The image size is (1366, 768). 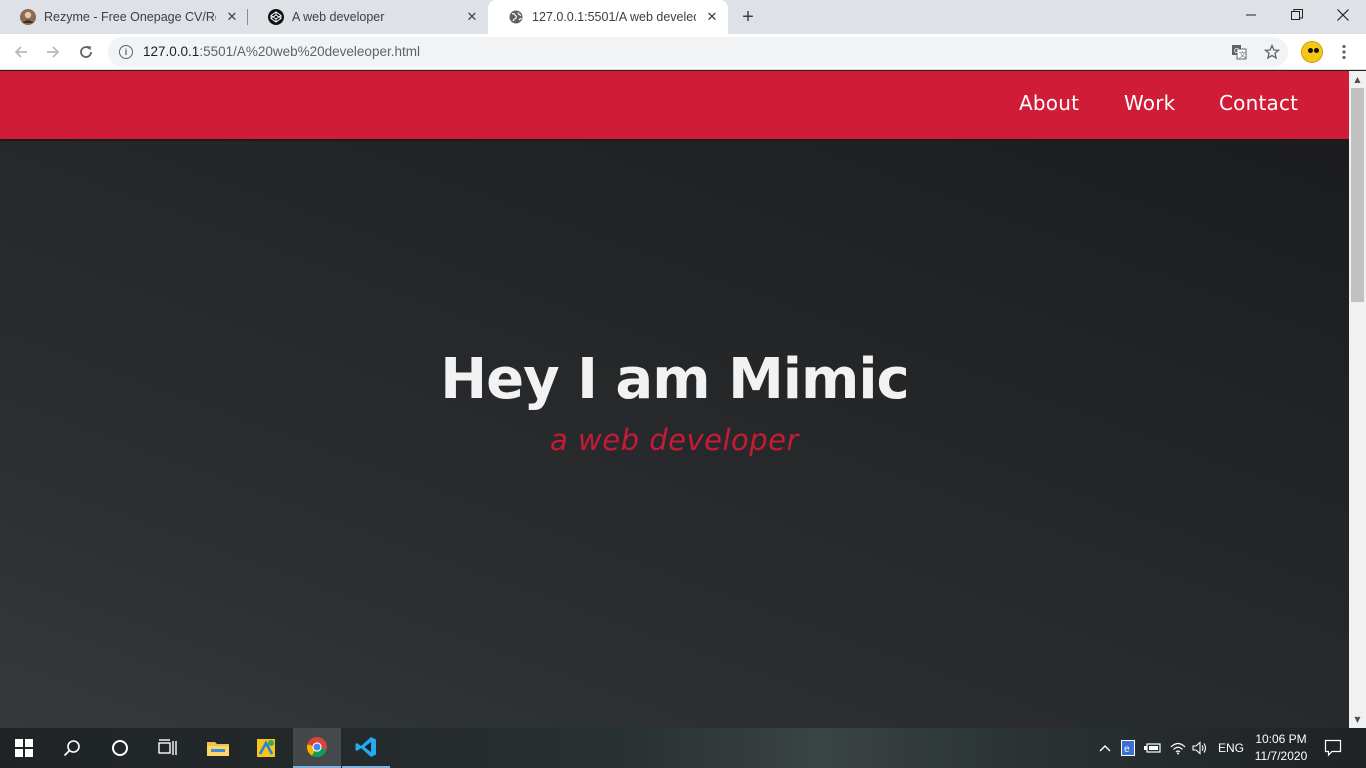 I want to click on wifi-icon, so click(x=1178, y=748).